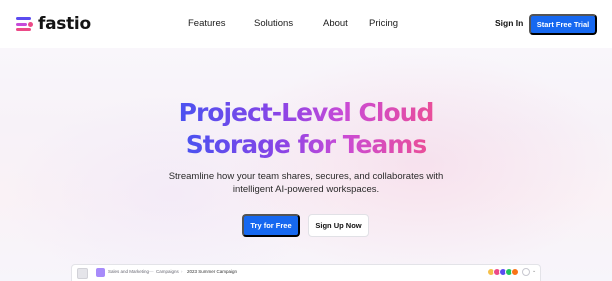 The image size is (612, 281). I want to click on hero-title-line-2: Storage for Teams, so click(306, 144).